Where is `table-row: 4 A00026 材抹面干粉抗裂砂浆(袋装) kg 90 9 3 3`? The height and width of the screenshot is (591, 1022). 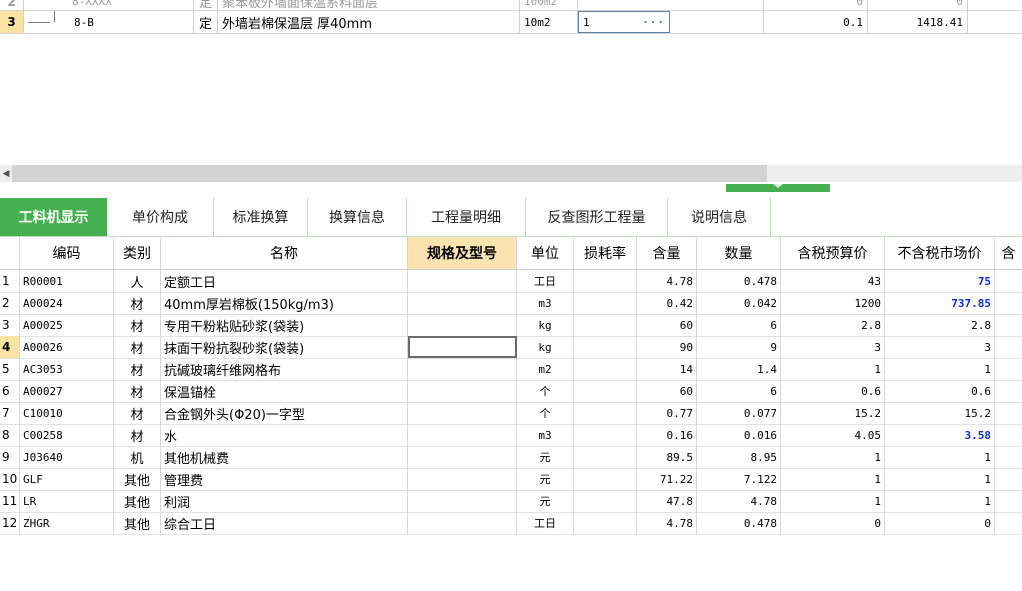
table-row: 4 A00026 材抹面干粉抗裂砂浆(袋装) kg 90 9 3 3 is located at coordinates (511, 347).